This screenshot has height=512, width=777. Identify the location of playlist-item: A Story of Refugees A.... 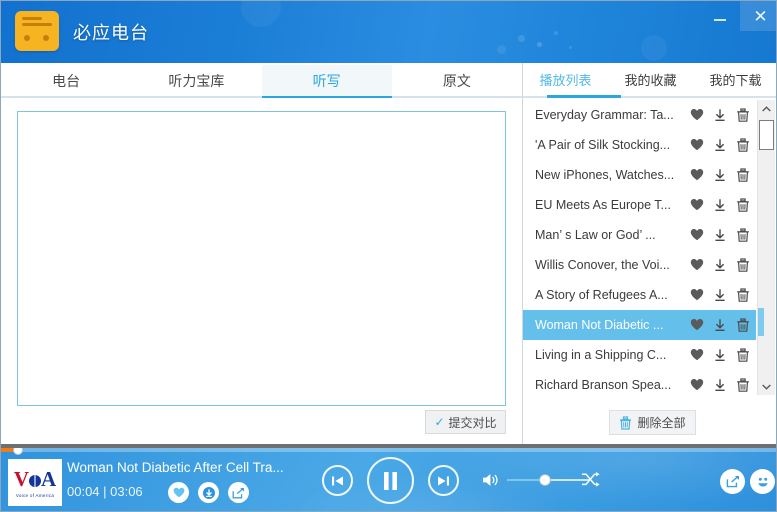
(639, 295).